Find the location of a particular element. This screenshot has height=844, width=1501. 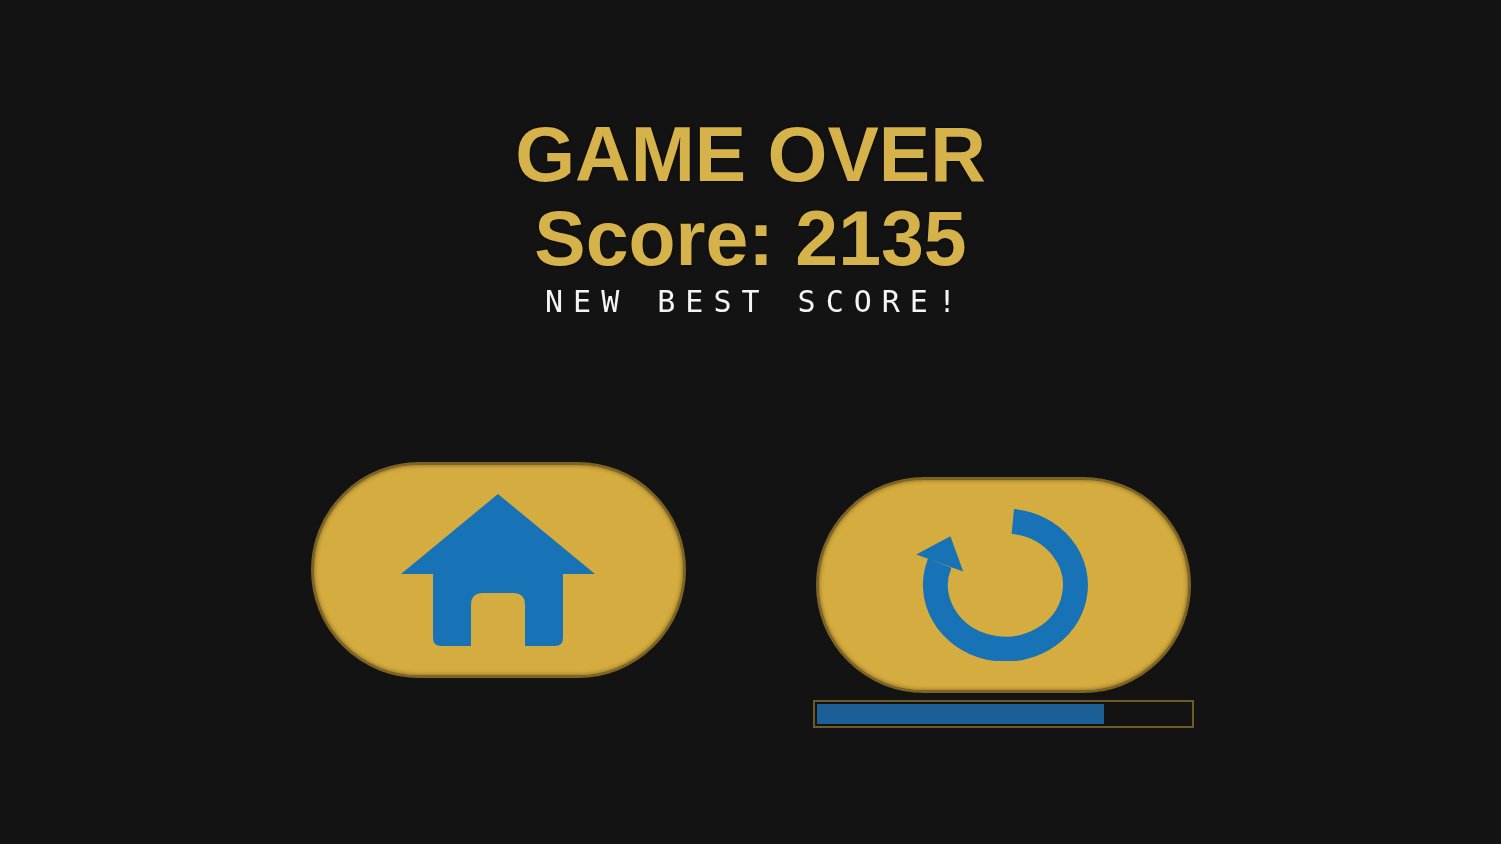

score-text: Score: 2135 is located at coordinates (750, 238).